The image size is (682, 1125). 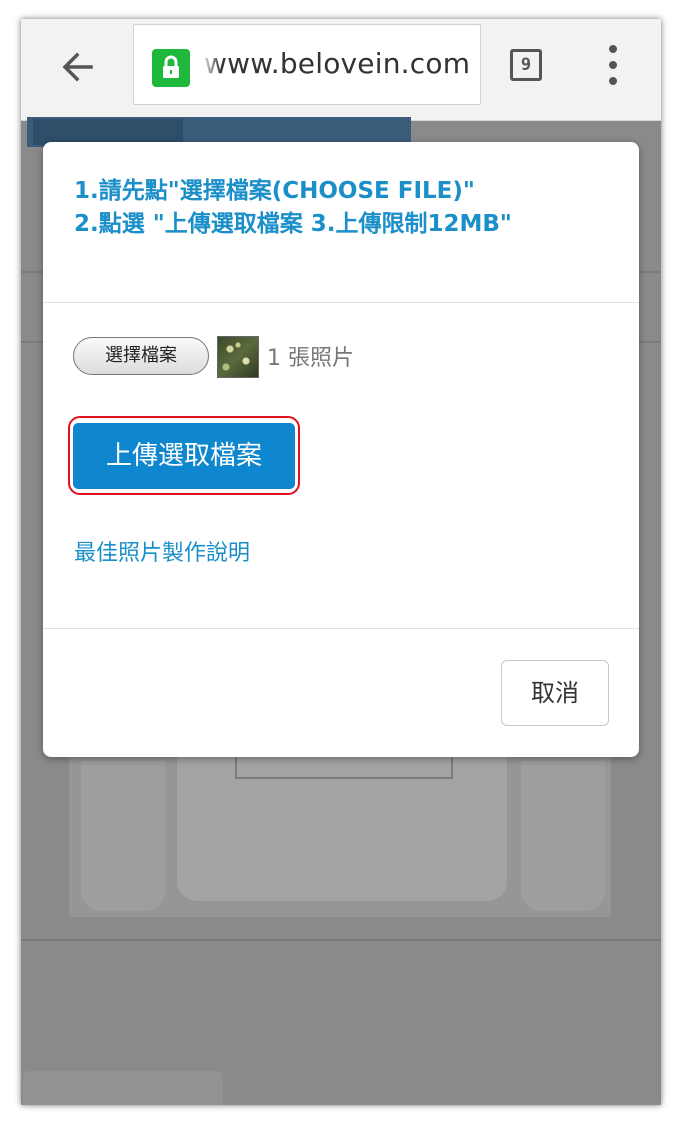 I want to click on shirt-sleeve-right, so click(x=563, y=836).